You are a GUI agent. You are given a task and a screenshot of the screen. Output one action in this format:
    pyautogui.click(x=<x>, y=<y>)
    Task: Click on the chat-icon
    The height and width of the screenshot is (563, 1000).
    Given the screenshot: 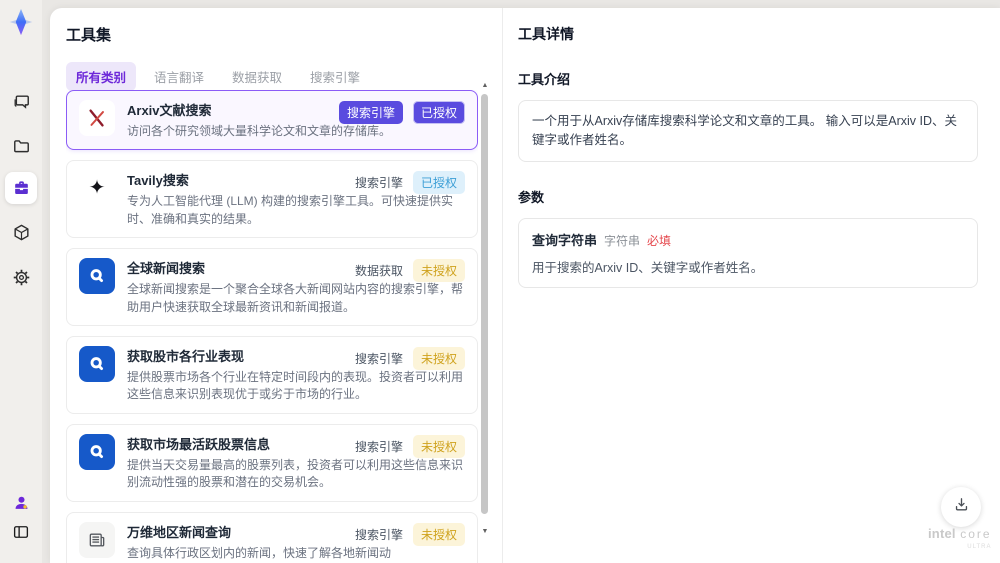 What is the action you would take?
    pyautogui.click(x=21, y=102)
    